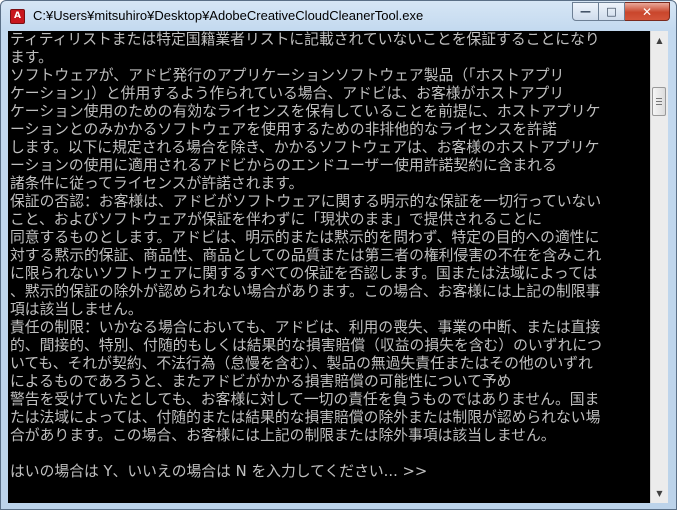 This screenshot has height=510, width=677. What do you see at coordinates (287, 75) in the screenshot?
I see `console-line: ソフトウェアが、アドビ発行のアプリケーションソフトウェア製品（「ホストアプリ` at bounding box center [287, 75].